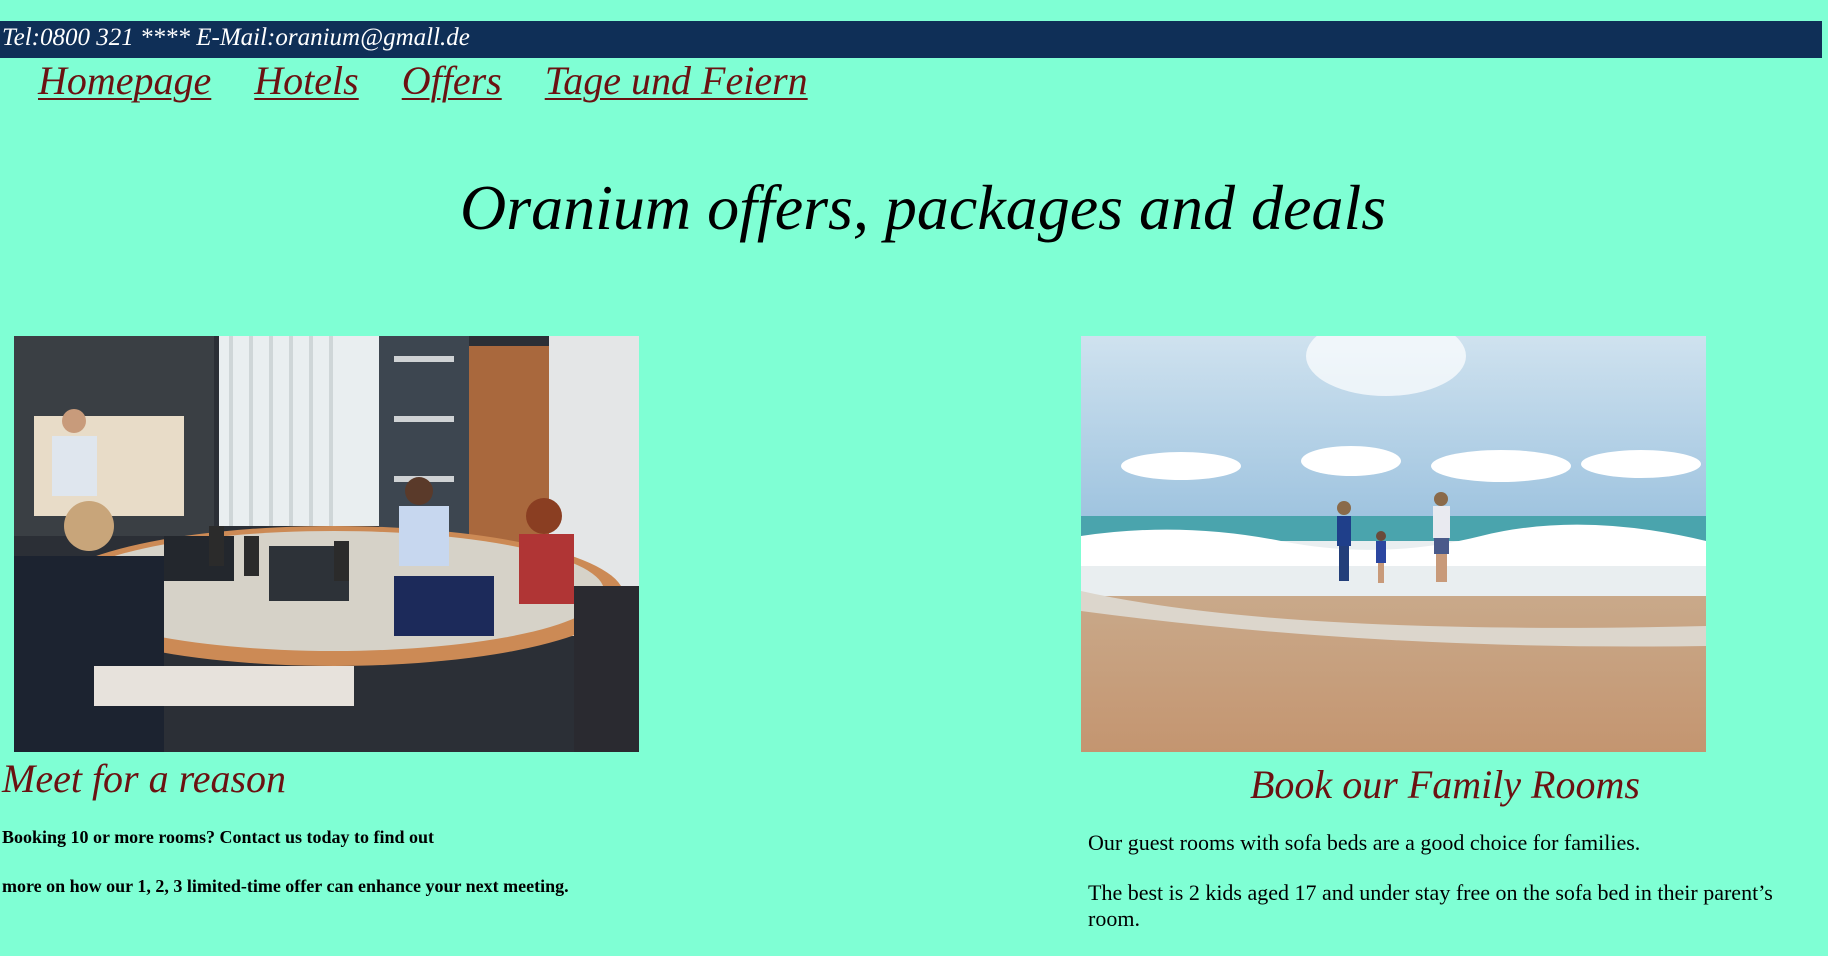  I want to click on nav-link-tage-und-feiern: Tage und Feiern, so click(676, 81).